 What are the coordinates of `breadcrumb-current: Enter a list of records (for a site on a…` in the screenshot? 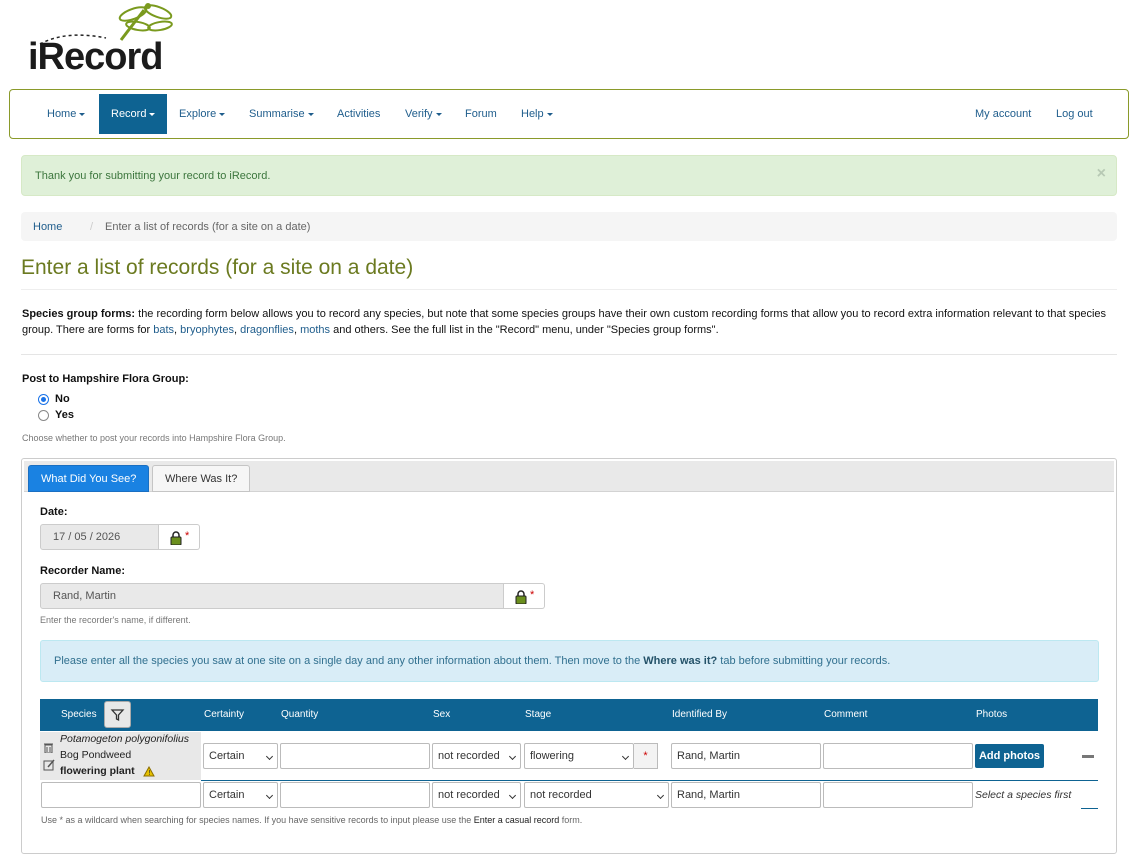 It's located at (208, 227).